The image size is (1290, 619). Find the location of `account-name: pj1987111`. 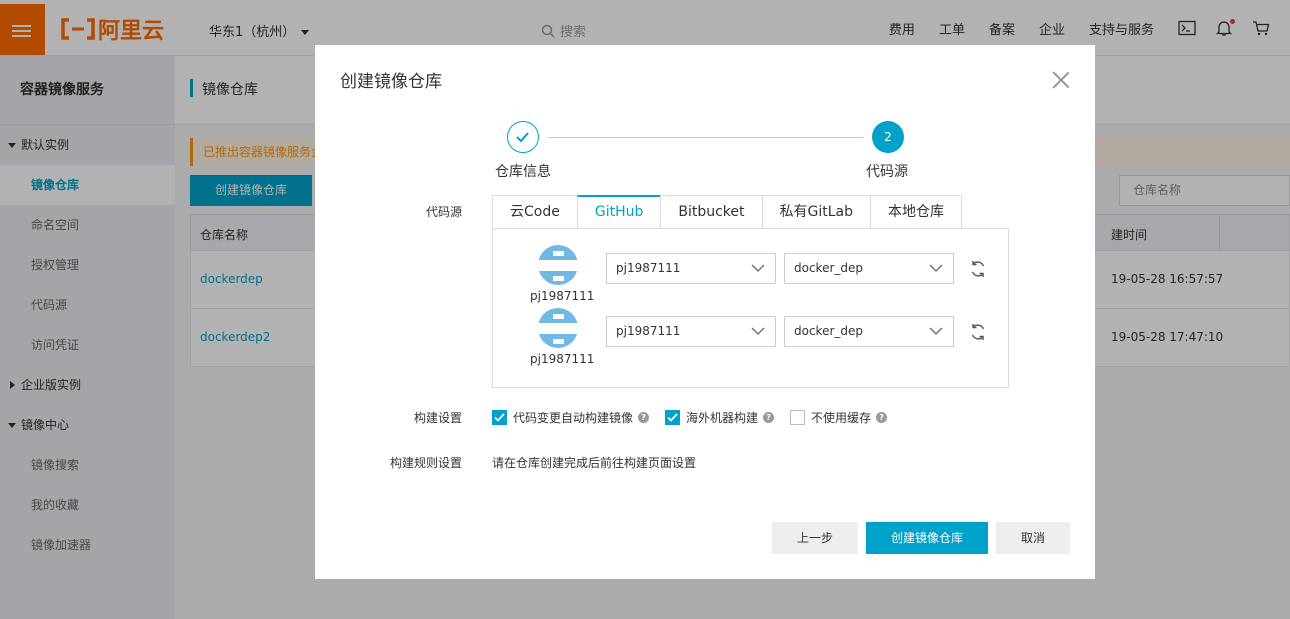

account-name: pj1987111 is located at coordinates (562, 359).